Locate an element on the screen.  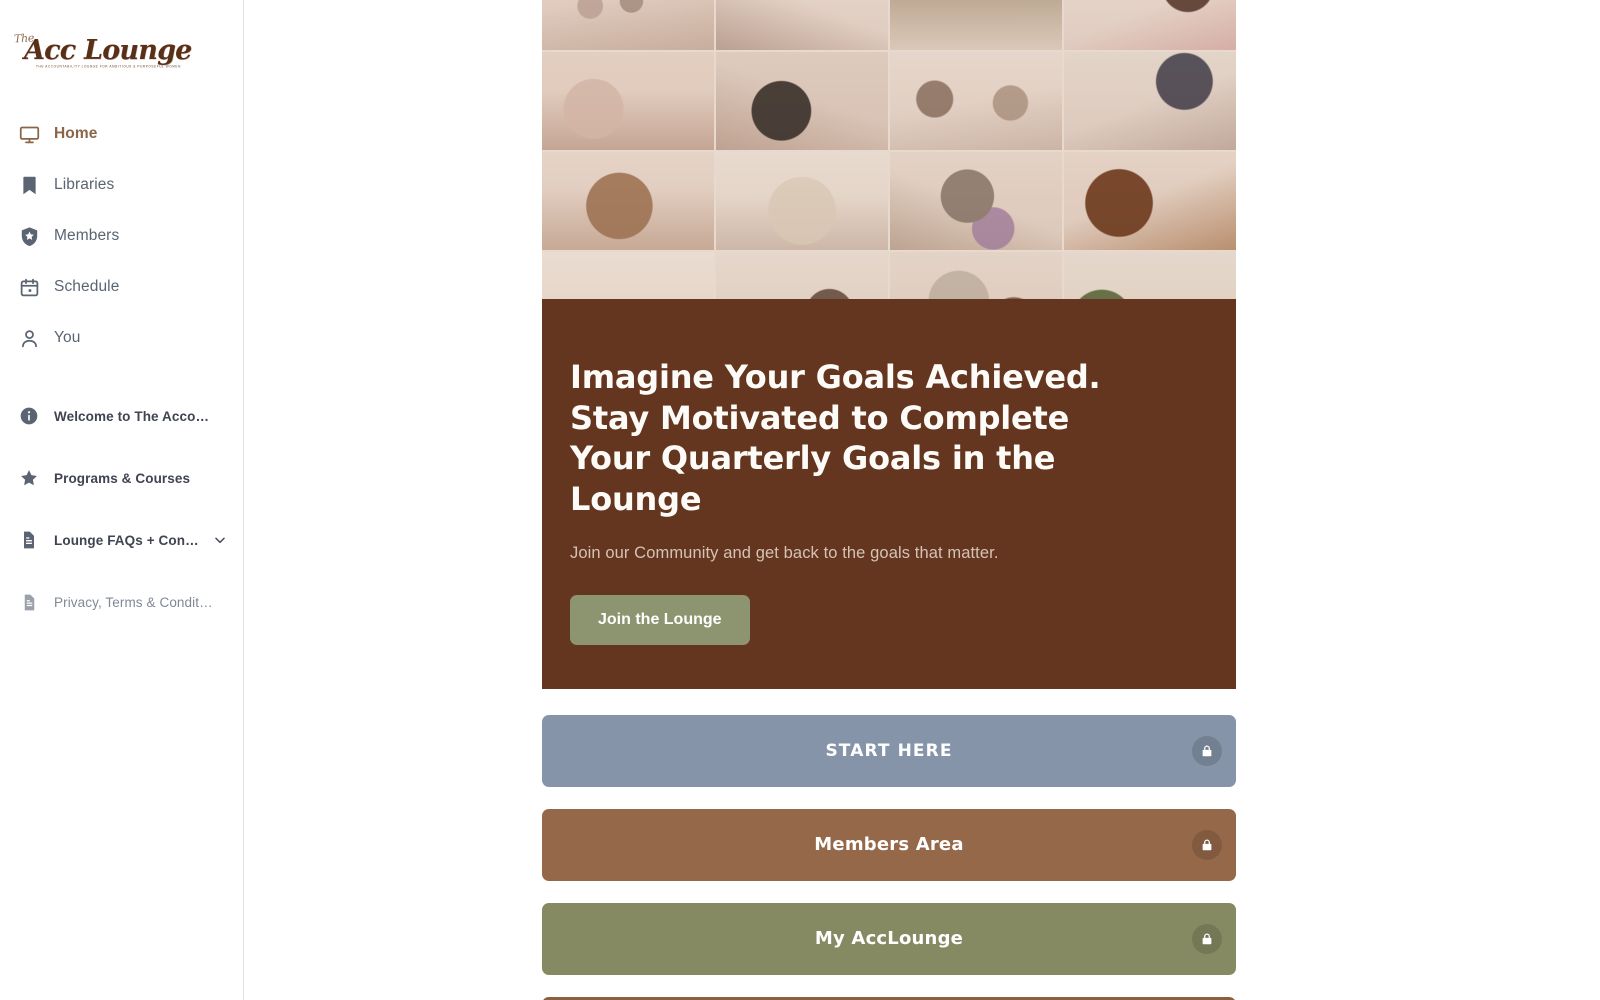
sidebar-item-label: Members is located at coordinates (87, 235).